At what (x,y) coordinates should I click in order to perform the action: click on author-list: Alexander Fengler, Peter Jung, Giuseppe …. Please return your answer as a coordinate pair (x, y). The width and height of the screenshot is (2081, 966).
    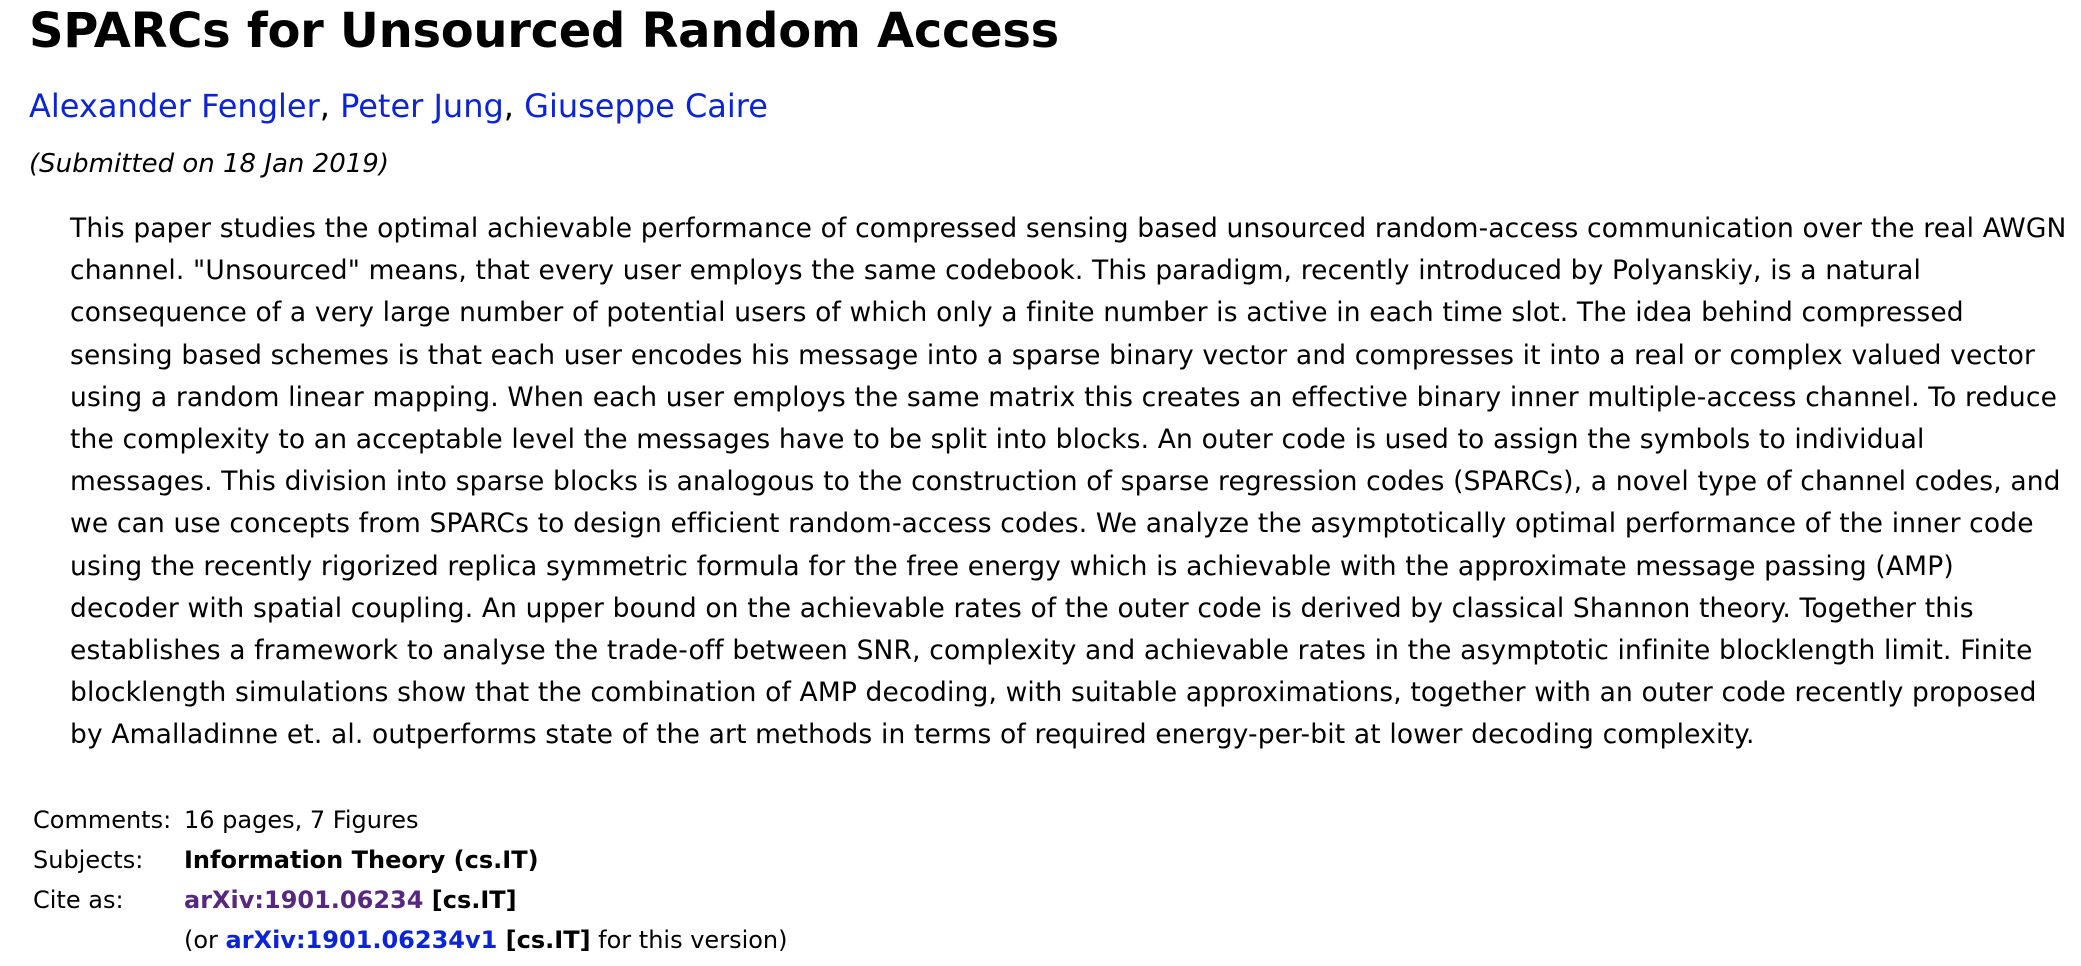
    Looking at the image, I should click on (398, 106).